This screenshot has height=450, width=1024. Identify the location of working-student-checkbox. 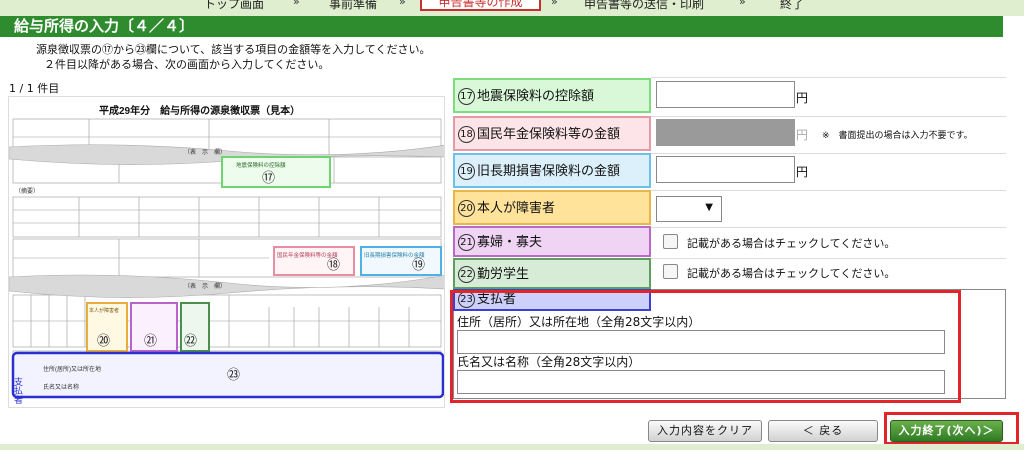
(670, 271).